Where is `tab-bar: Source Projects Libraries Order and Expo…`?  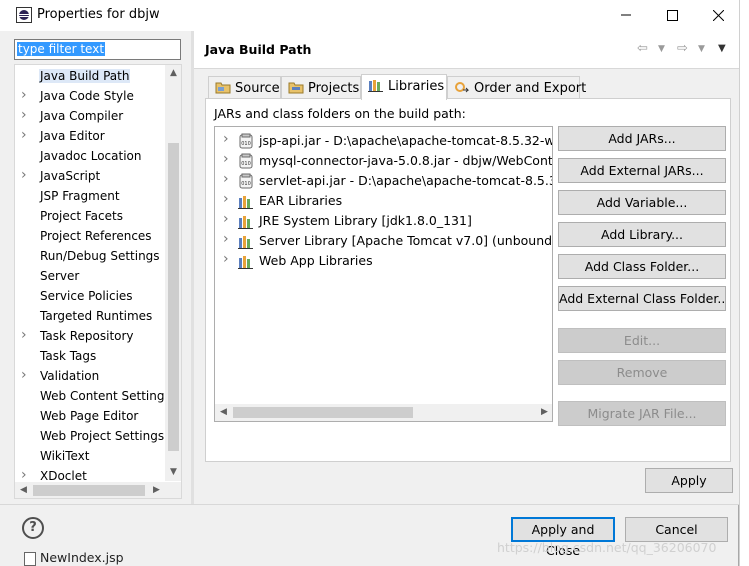
tab-bar: Source Projects Libraries Order and Expo… is located at coordinates (468, 87).